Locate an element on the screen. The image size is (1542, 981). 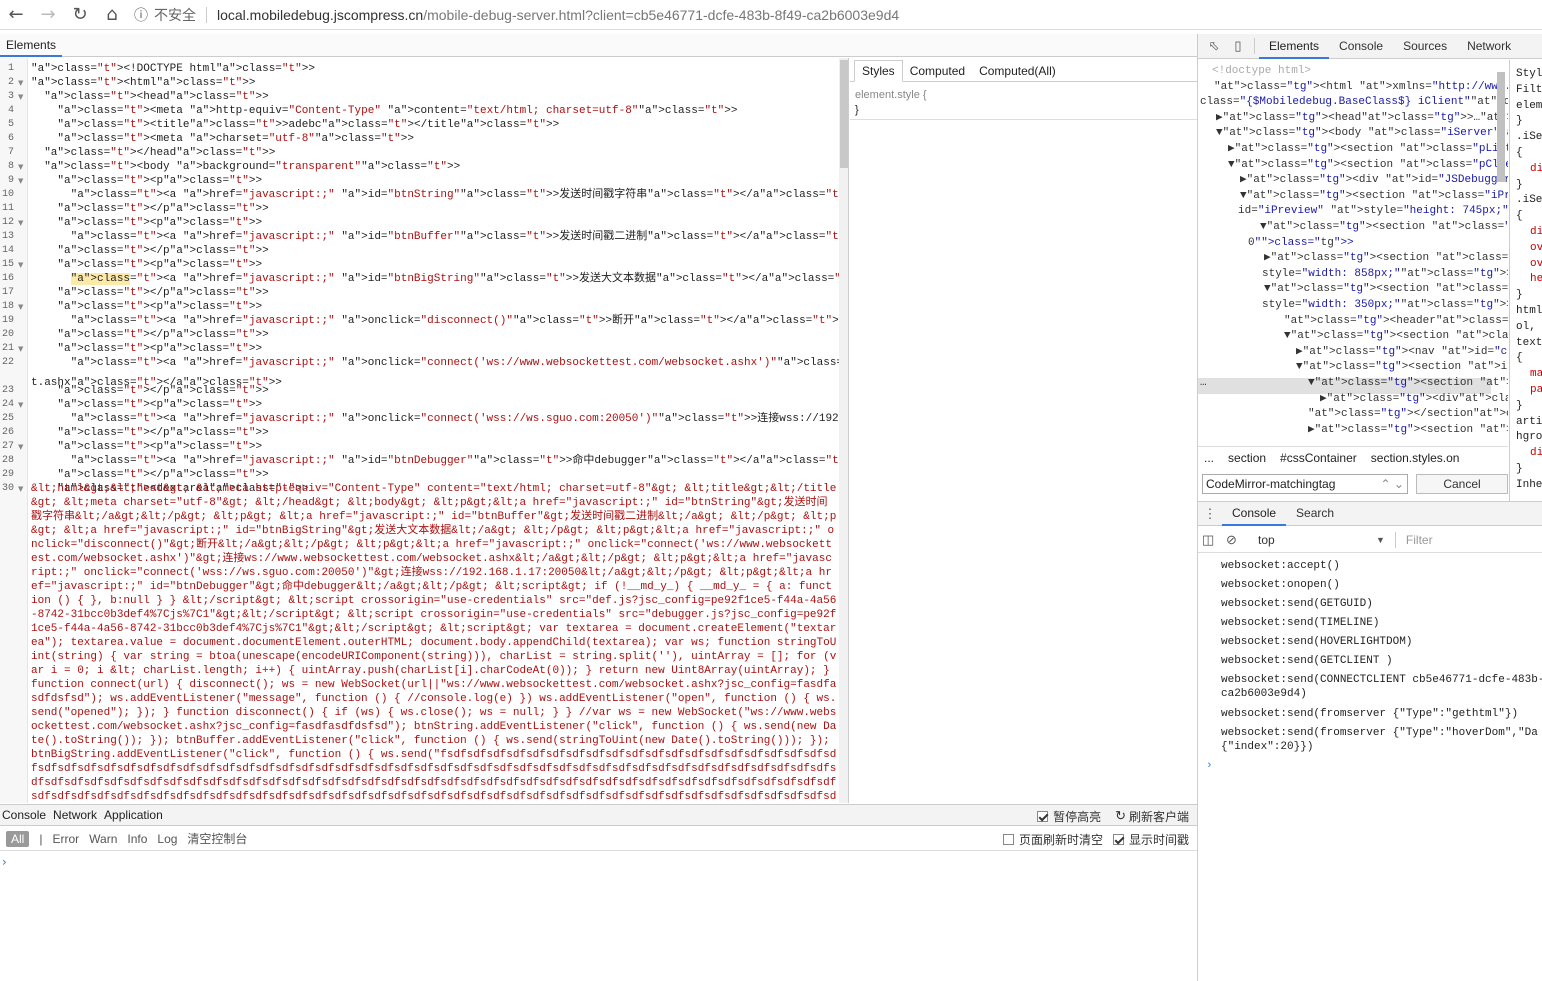
tab-devtools-network: Network is located at coordinates (1489, 46).